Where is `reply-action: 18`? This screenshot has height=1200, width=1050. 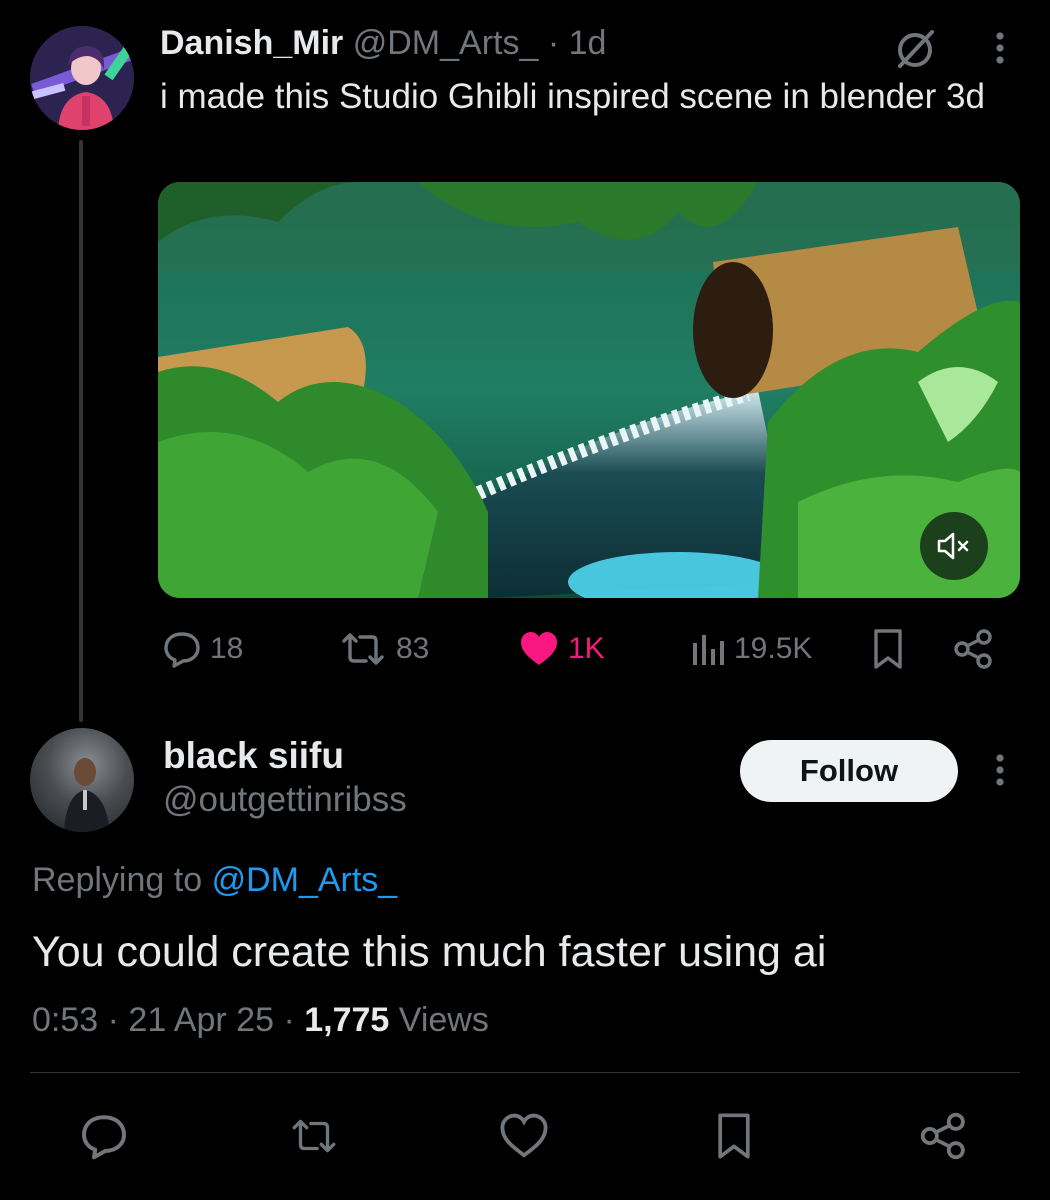 reply-action: 18 is located at coordinates (202, 649).